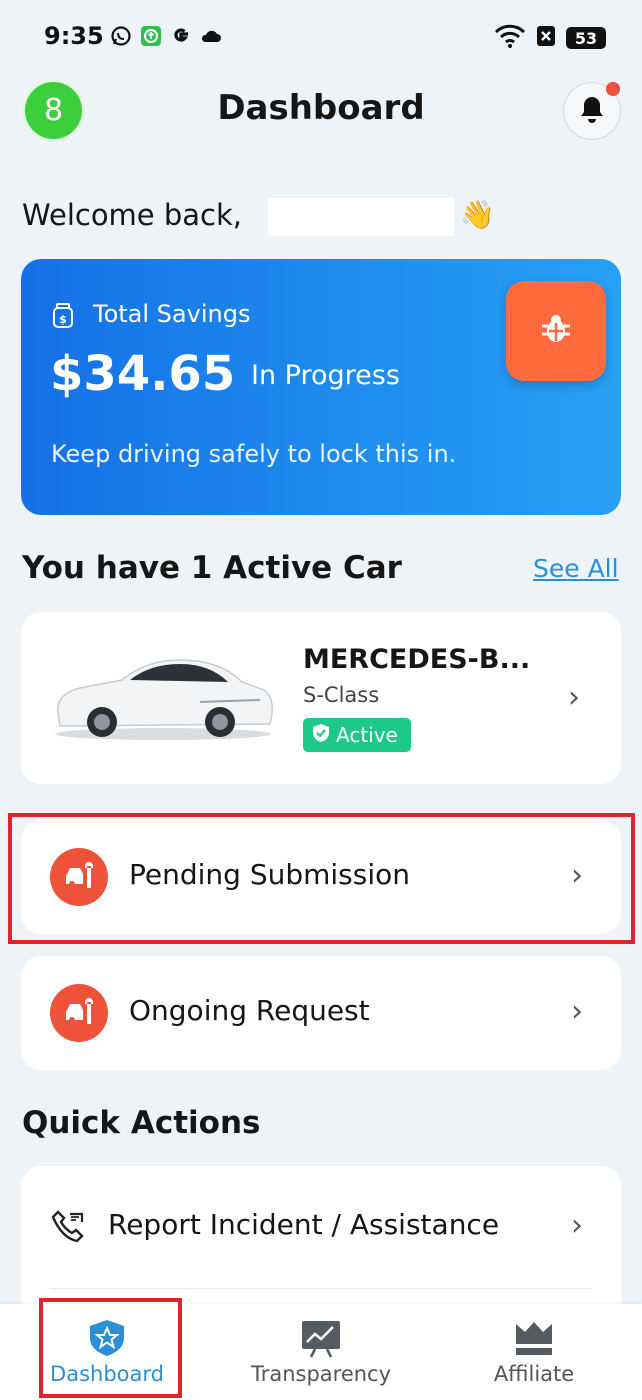 Image resolution: width=642 pixels, height=1400 pixels. I want to click on nav-affiliate: Affiliate, so click(534, 1352).